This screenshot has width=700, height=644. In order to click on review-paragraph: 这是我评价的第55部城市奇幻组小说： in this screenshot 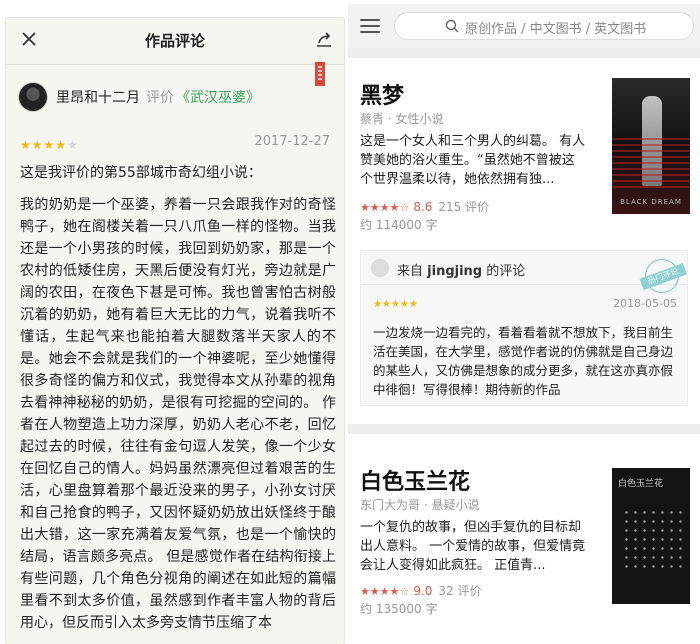, I will do `click(141, 173)`.